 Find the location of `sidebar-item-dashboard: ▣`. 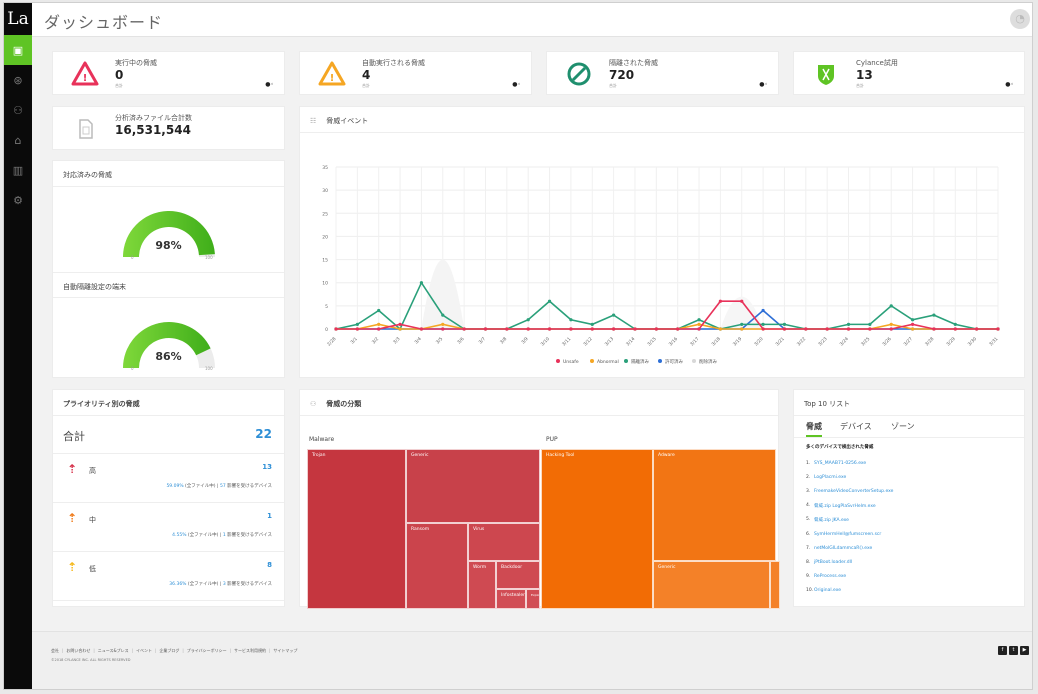

sidebar-item-dashboard: ▣ is located at coordinates (18, 50).